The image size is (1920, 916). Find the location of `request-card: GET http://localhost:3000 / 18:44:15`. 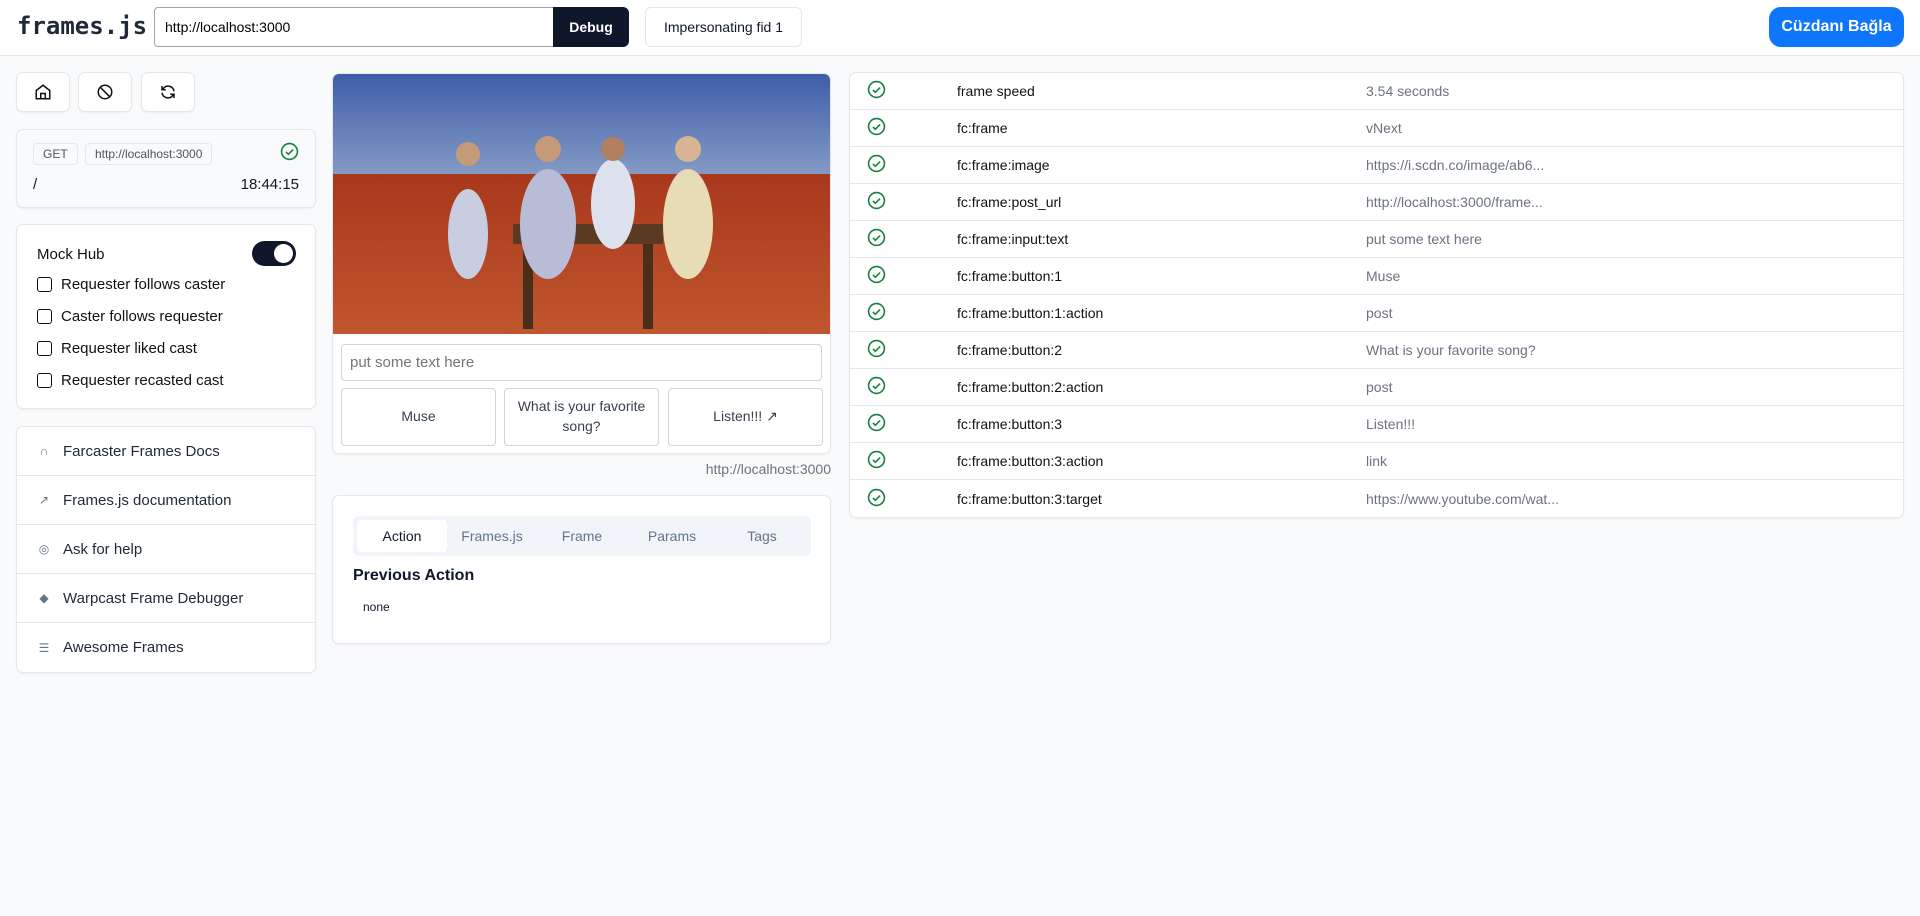

request-card: GET http://localhost:3000 / 18:44:15 is located at coordinates (166, 168).